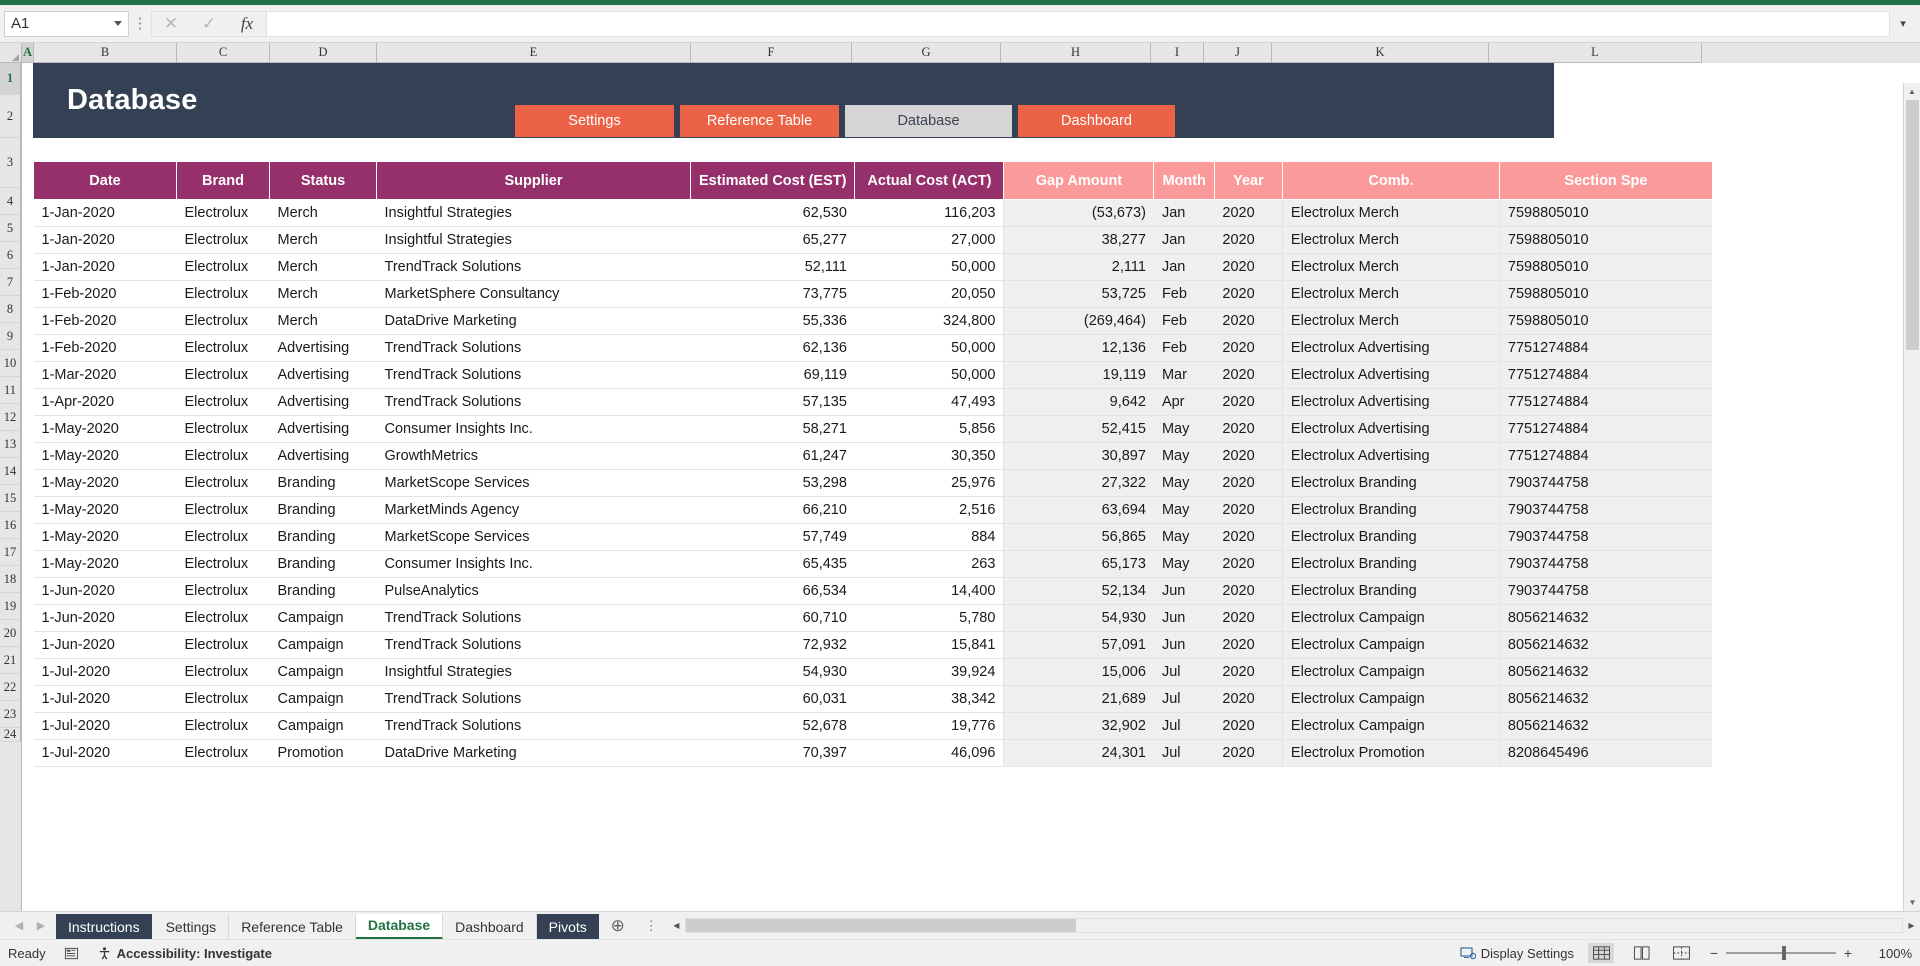 The height and width of the screenshot is (966, 1920). Describe the element at coordinates (41, 925) in the screenshot. I see `chevron-right-icon: ▶` at that location.